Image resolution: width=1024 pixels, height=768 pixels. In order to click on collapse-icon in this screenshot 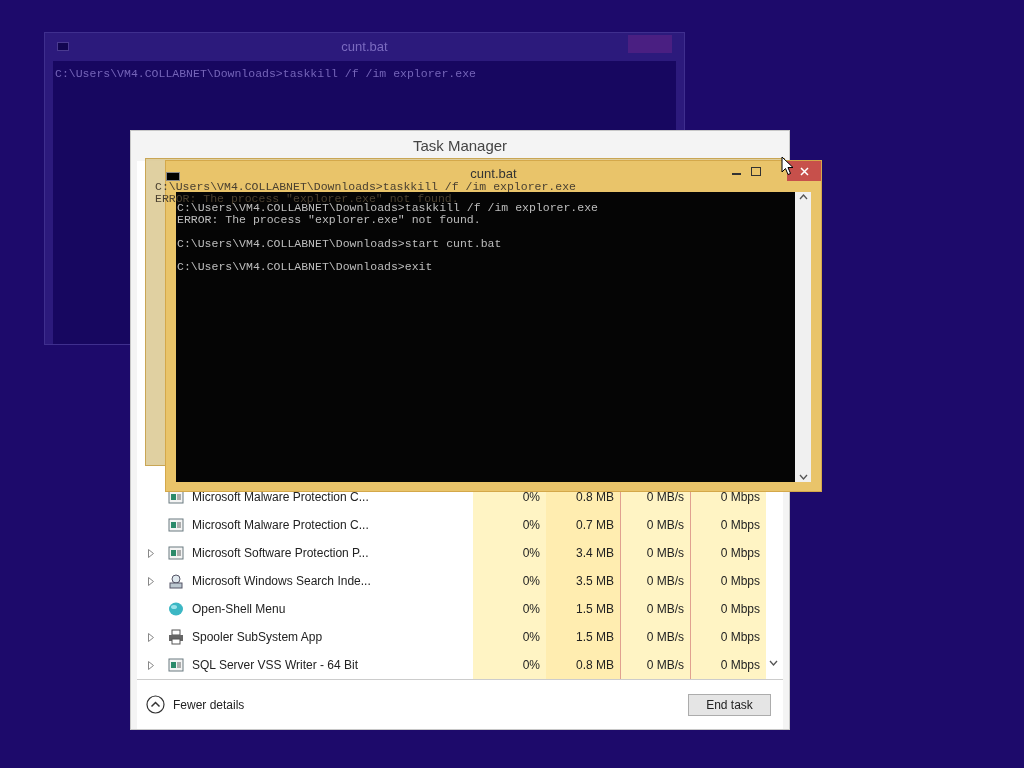, I will do `click(155, 704)`.